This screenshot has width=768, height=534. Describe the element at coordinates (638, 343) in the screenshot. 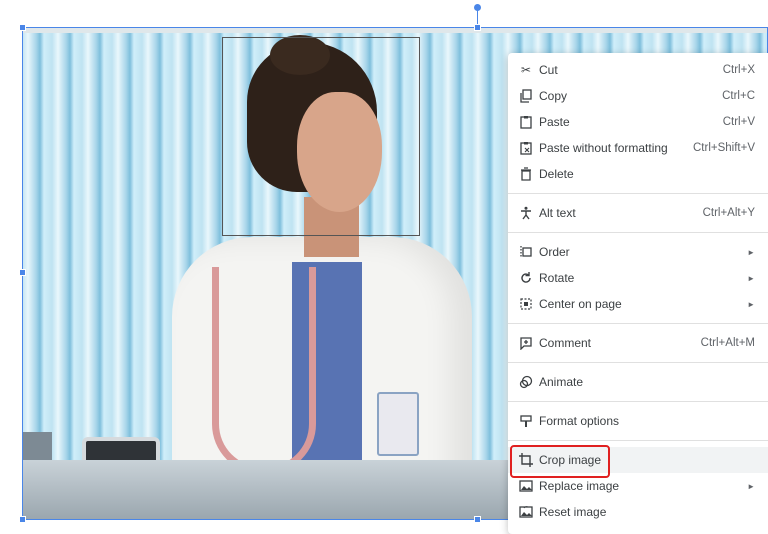

I see `menu-item-comment: Comment Ctrl+Alt+M` at that location.